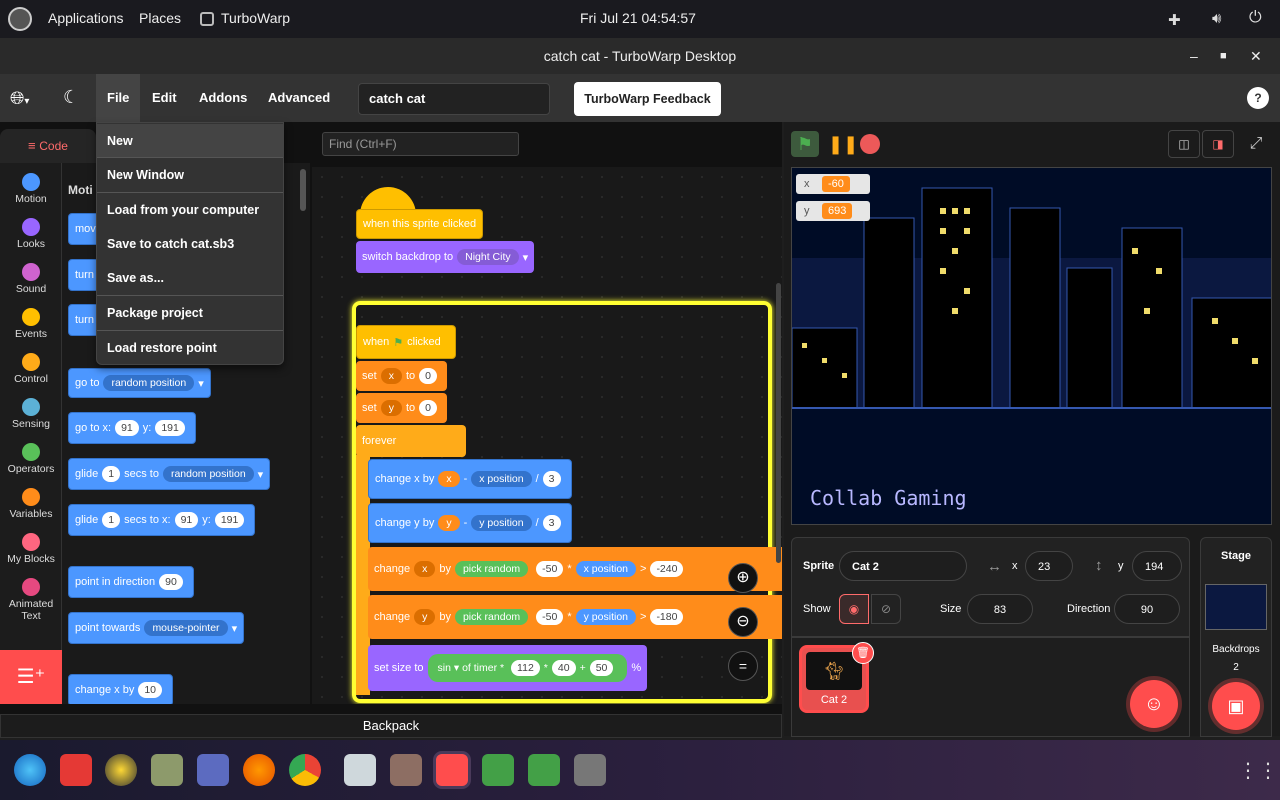 The image size is (1280, 800). What do you see at coordinates (1194, 56) in the screenshot?
I see `minimize-icon: –` at bounding box center [1194, 56].